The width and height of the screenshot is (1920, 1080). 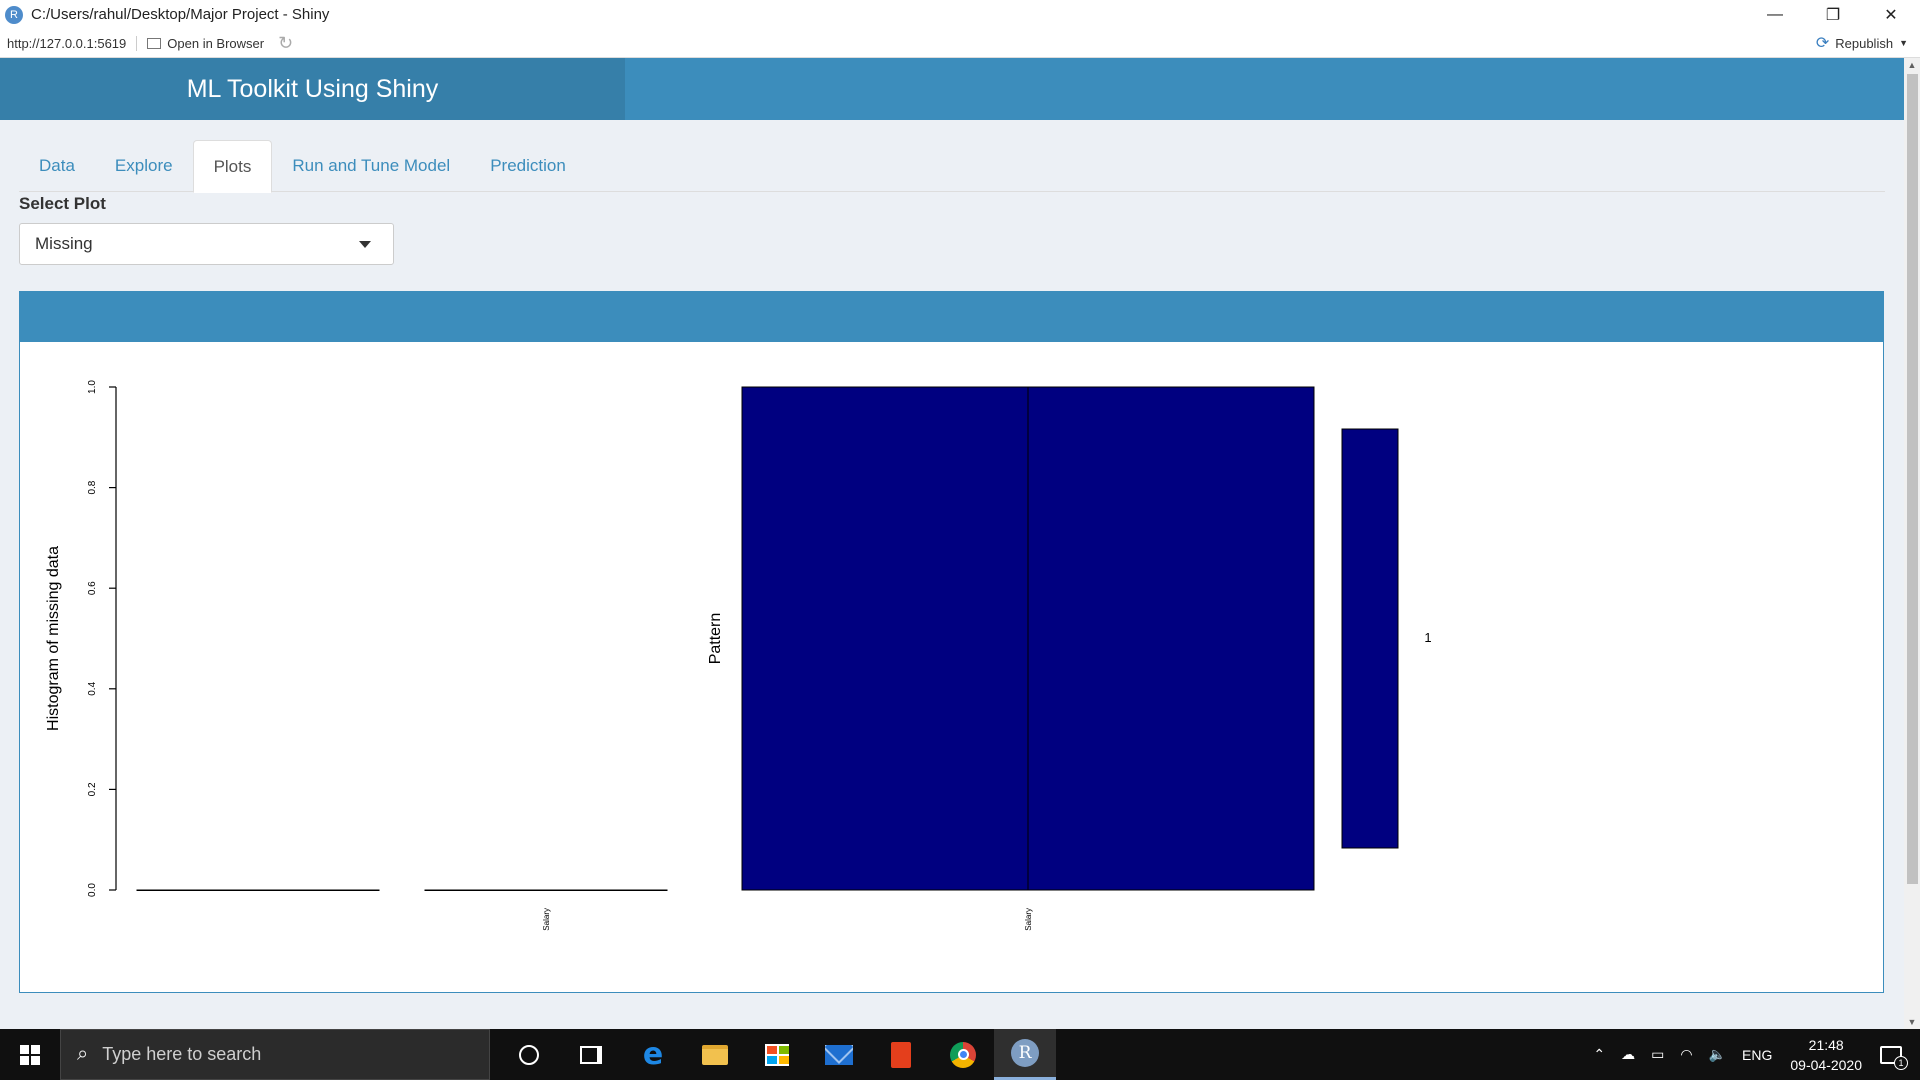 I want to click on tab-plots: Plots, so click(x=232, y=166).